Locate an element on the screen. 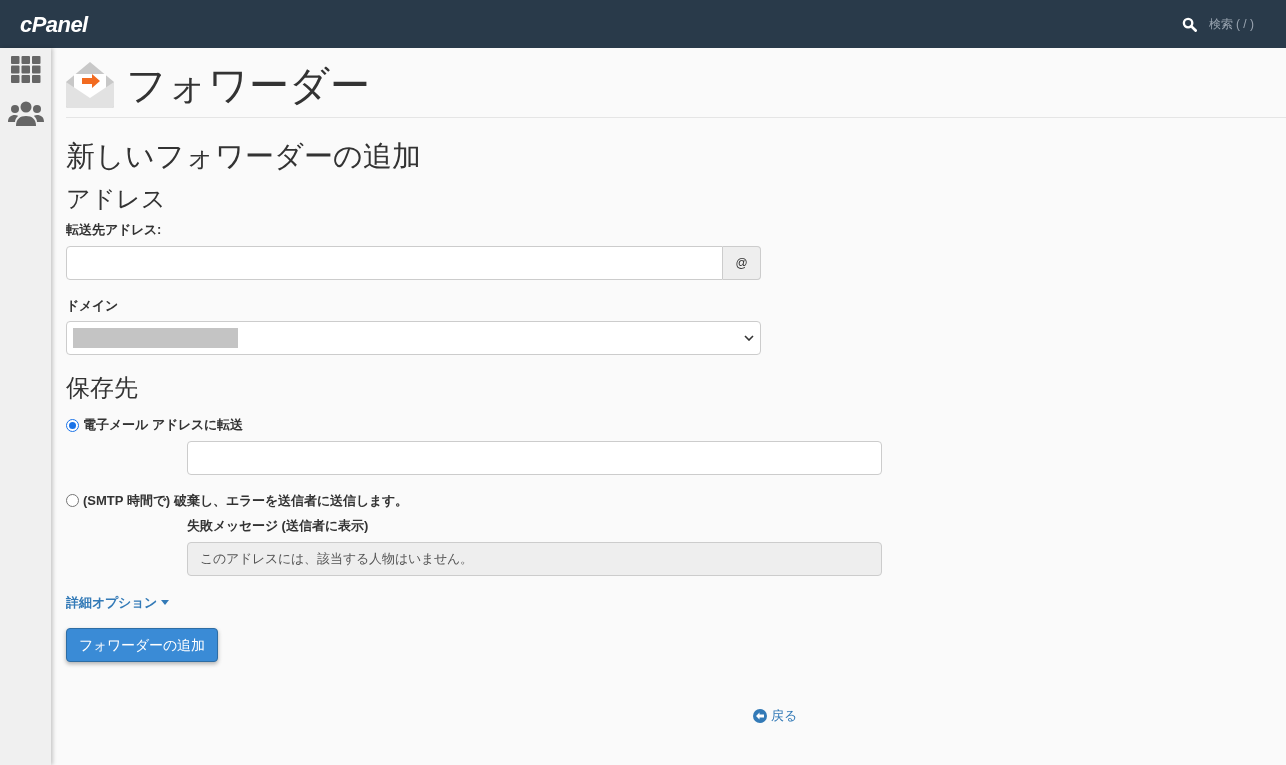  at-addon: @ is located at coordinates (742, 262).